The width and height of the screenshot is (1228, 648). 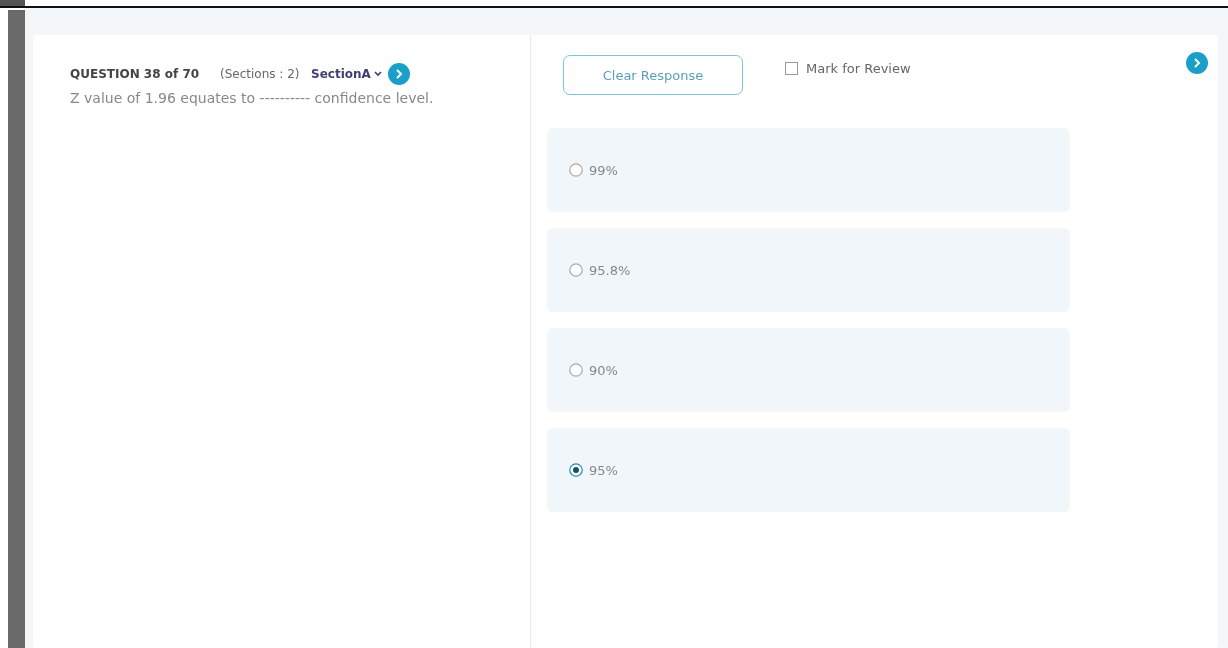 What do you see at coordinates (653, 75) in the screenshot?
I see `clear-response-button: Clear Response` at bounding box center [653, 75].